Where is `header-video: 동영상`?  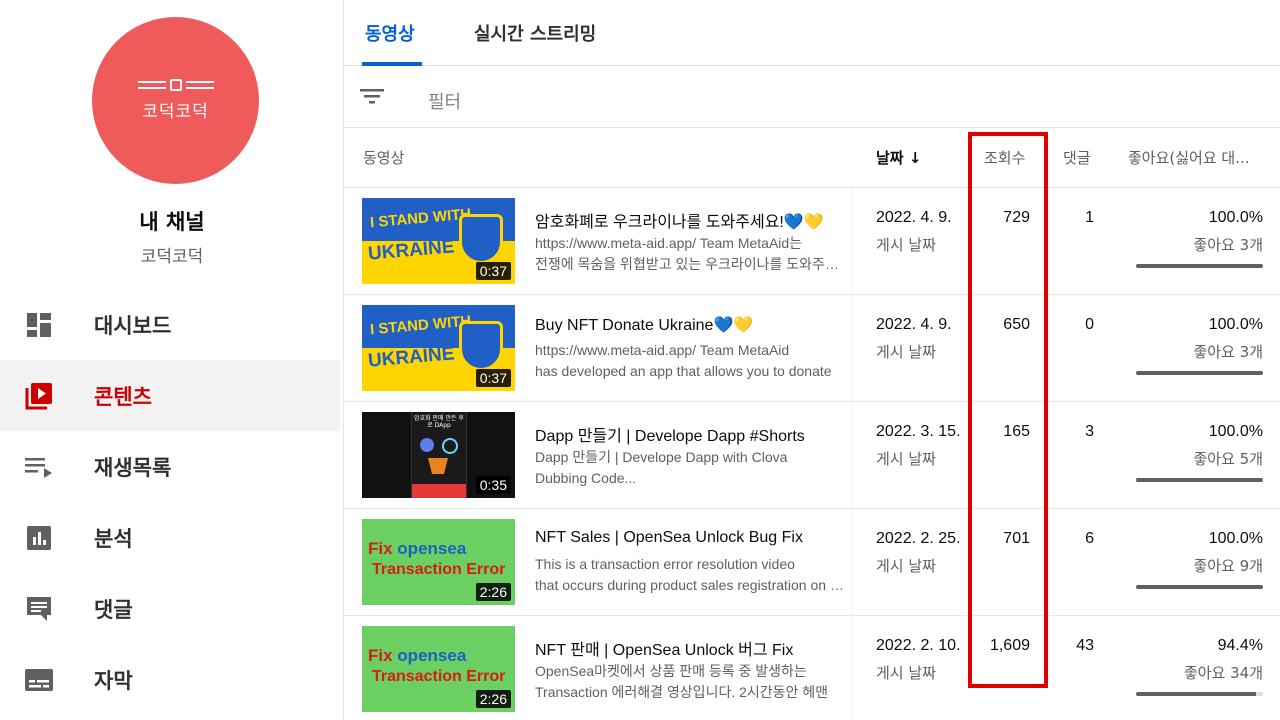 header-video: 동영상 is located at coordinates (384, 158).